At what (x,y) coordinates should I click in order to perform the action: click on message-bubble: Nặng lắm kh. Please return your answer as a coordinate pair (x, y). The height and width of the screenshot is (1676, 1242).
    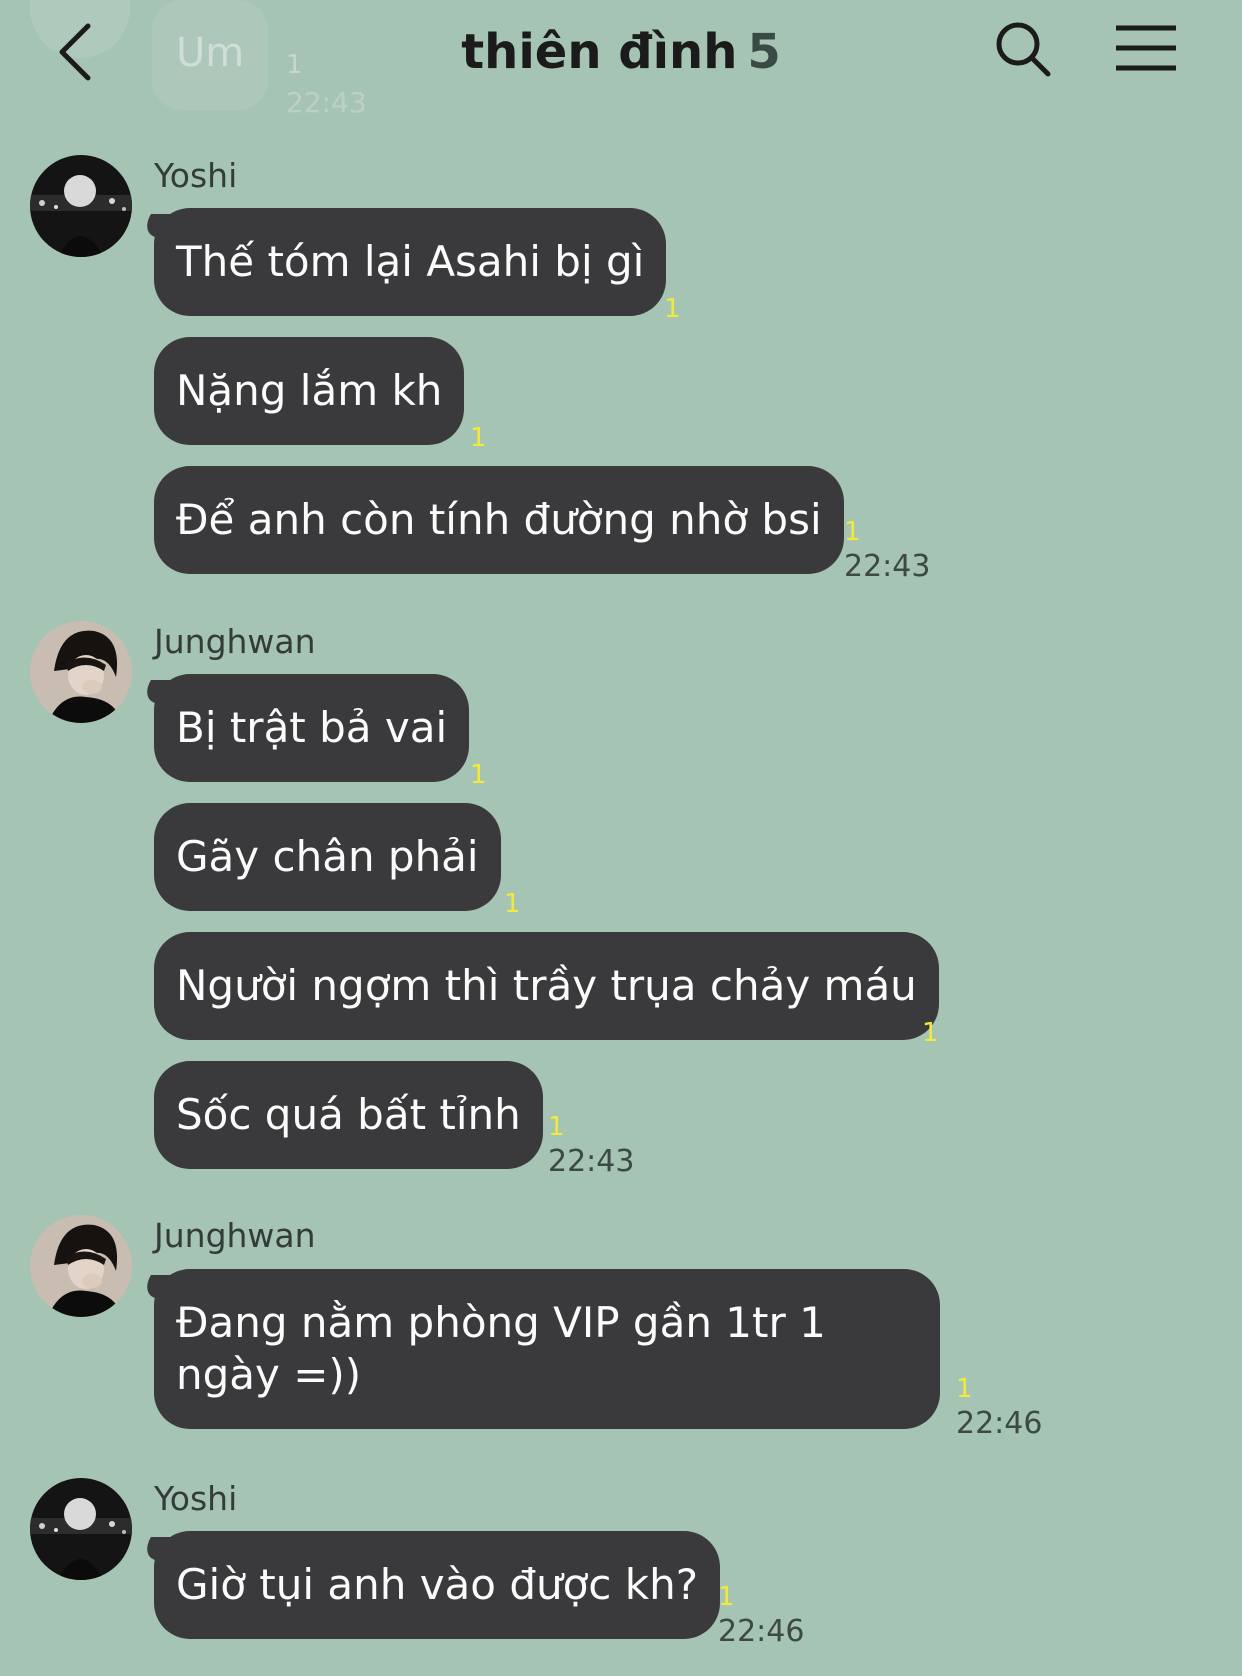
    Looking at the image, I should click on (309, 391).